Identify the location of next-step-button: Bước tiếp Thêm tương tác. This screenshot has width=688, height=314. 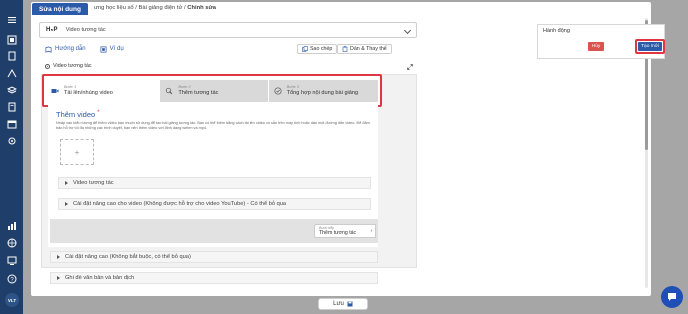
(342, 231).